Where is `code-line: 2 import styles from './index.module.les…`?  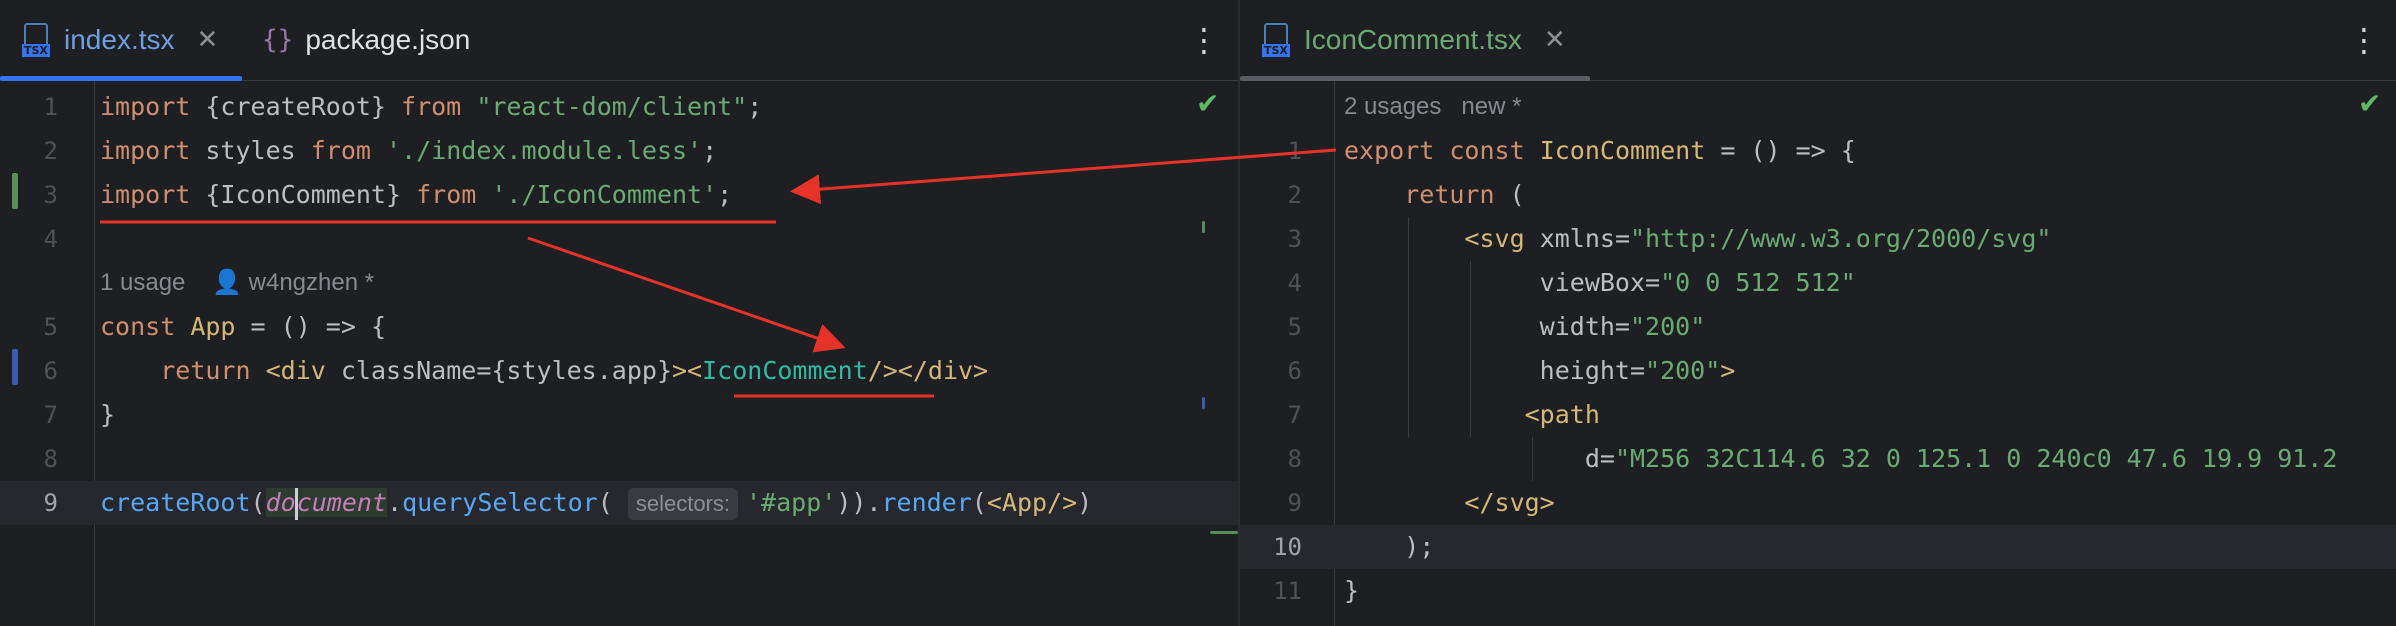
code-line: 2 import styles from './index.module.les… is located at coordinates (619, 151).